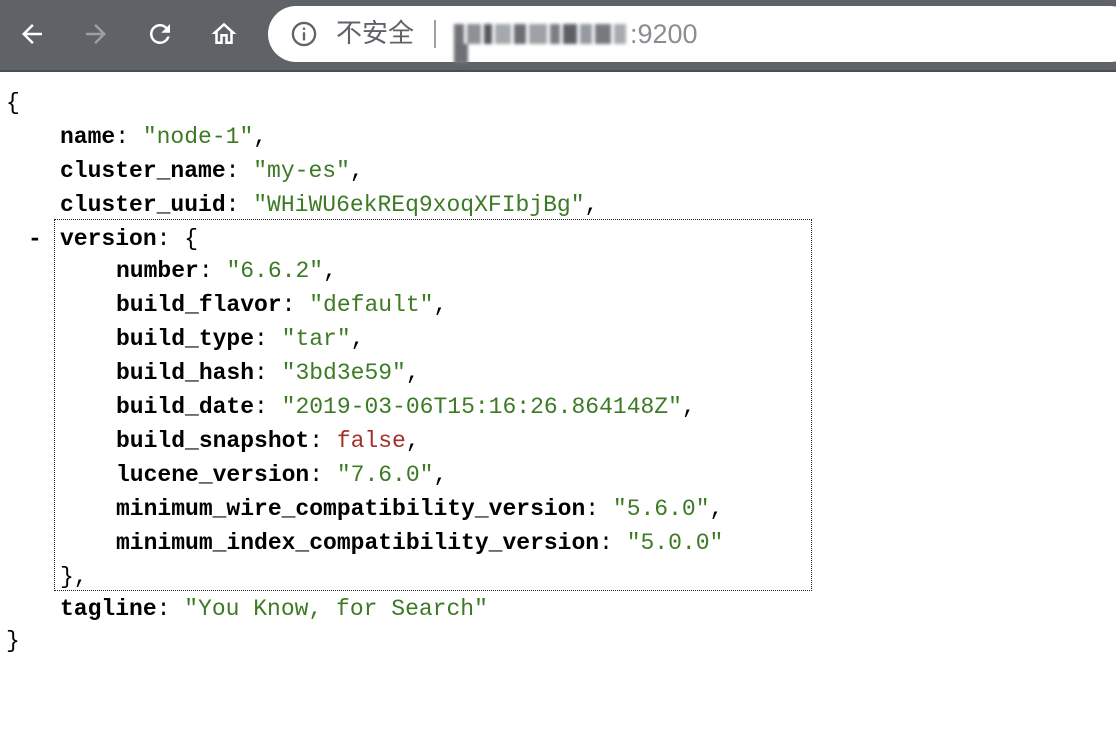 The width and height of the screenshot is (1116, 734). I want to click on json-value: "3bd3e59", so click(343, 373).